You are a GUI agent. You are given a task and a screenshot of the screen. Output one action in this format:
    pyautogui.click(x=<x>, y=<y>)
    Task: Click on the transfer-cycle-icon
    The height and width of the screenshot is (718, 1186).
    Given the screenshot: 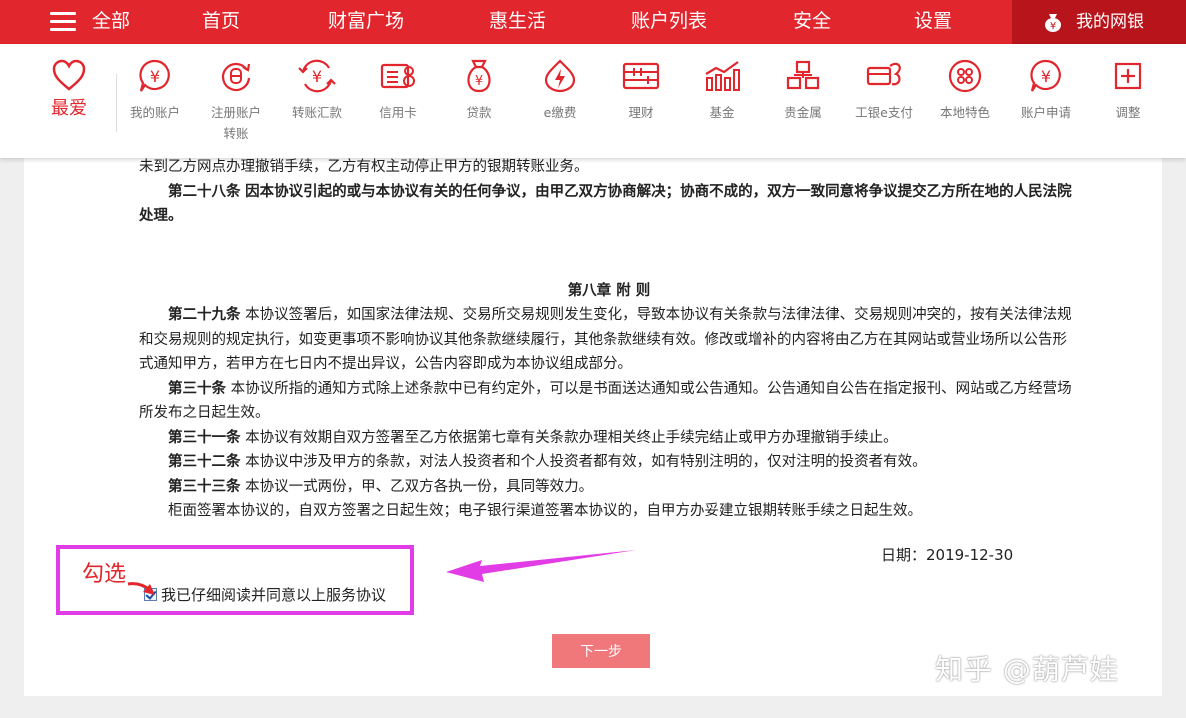 What is the action you would take?
    pyautogui.click(x=236, y=77)
    